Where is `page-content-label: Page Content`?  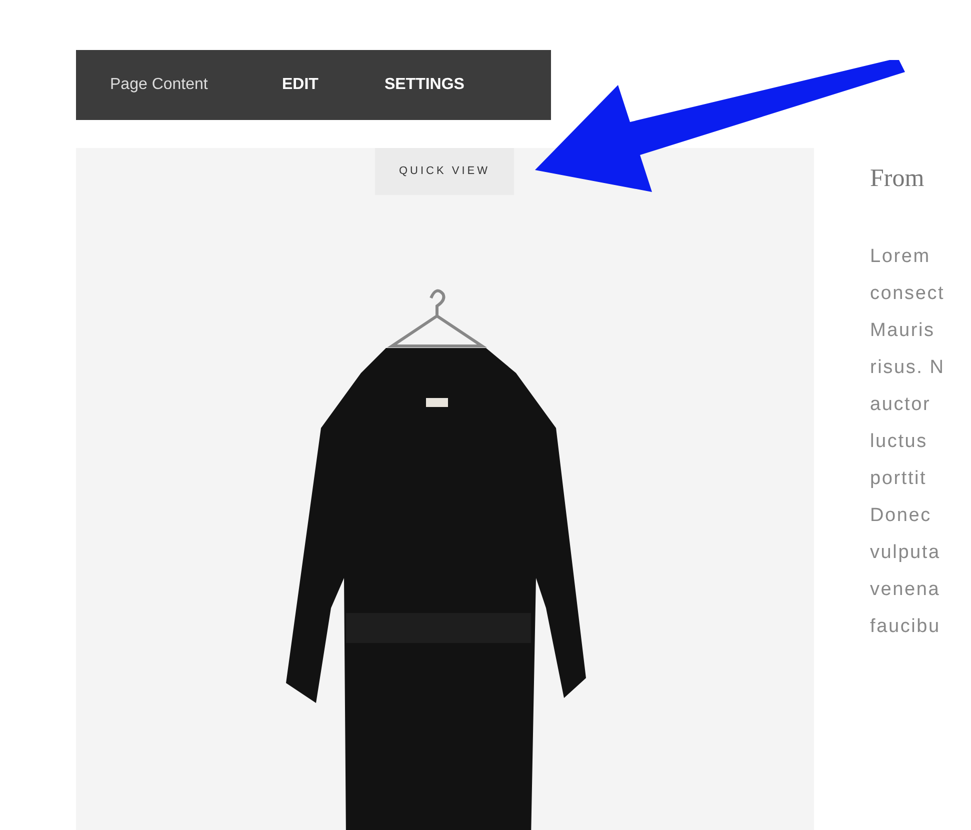 page-content-label: Page Content is located at coordinates (159, 85).